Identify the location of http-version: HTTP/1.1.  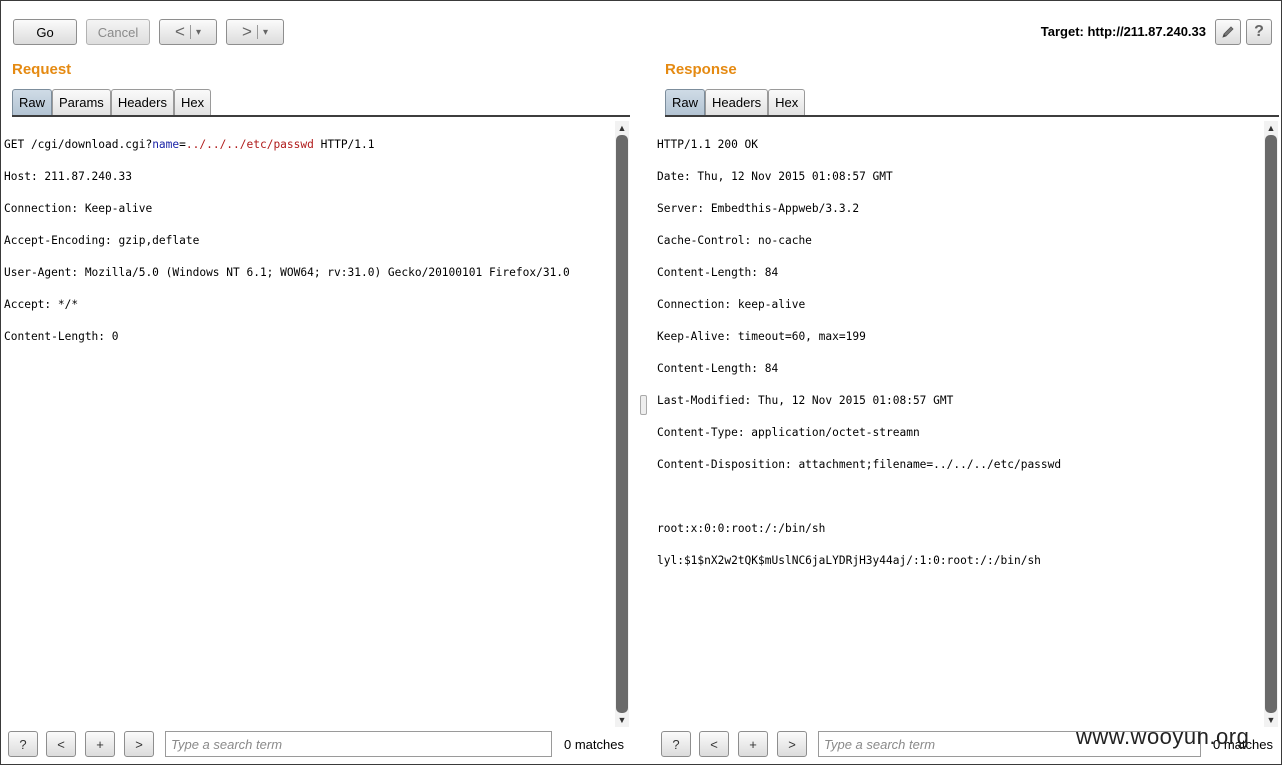
(344, 144).